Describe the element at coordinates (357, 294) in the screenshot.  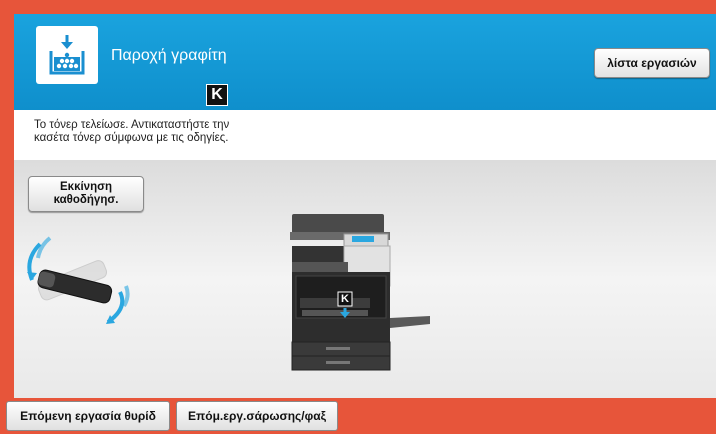
I see `copier-illustration: K` at that location.